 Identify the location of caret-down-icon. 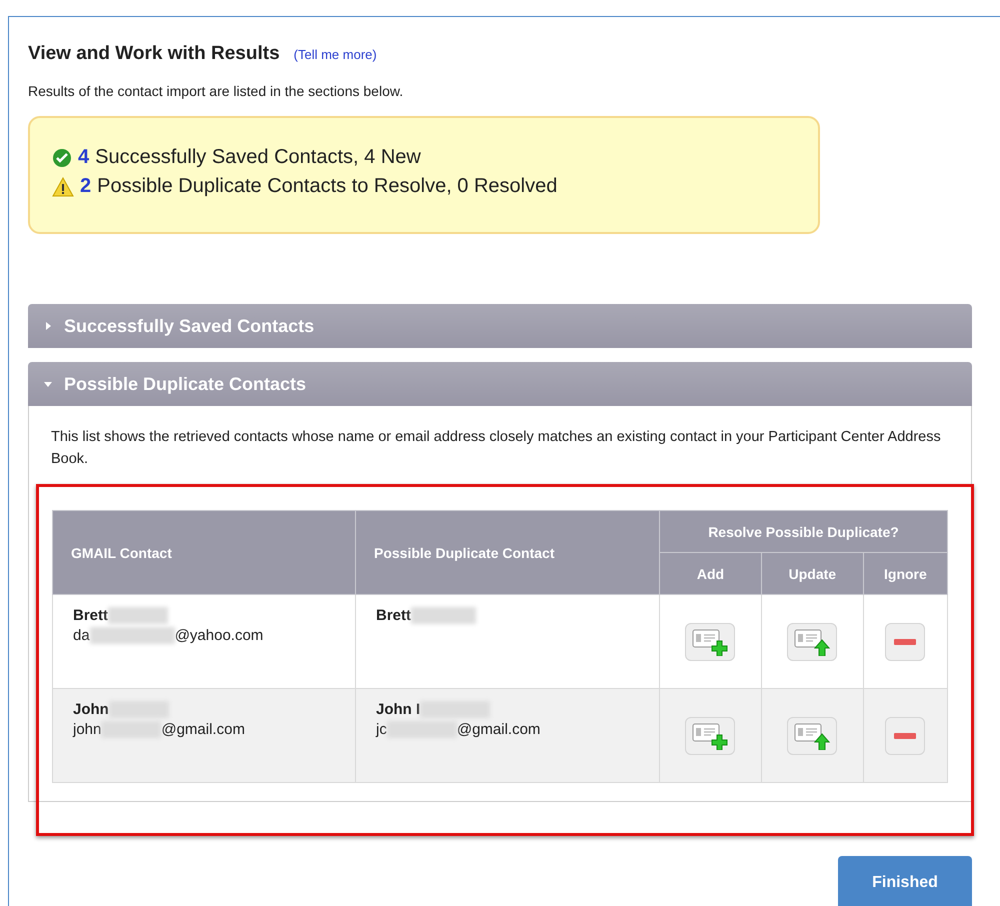
(48, 384).